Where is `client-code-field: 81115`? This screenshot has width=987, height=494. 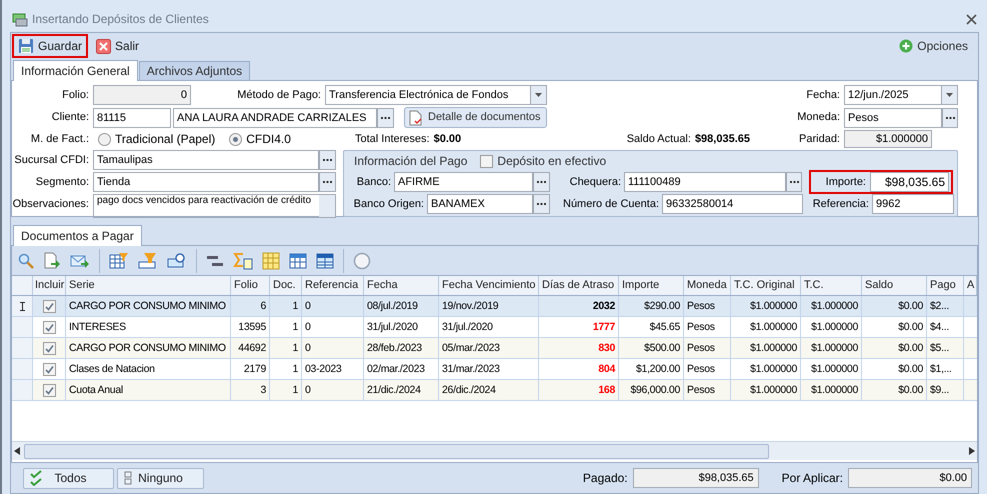
client-code-field: 81115 is located at coordinates (132, 118).